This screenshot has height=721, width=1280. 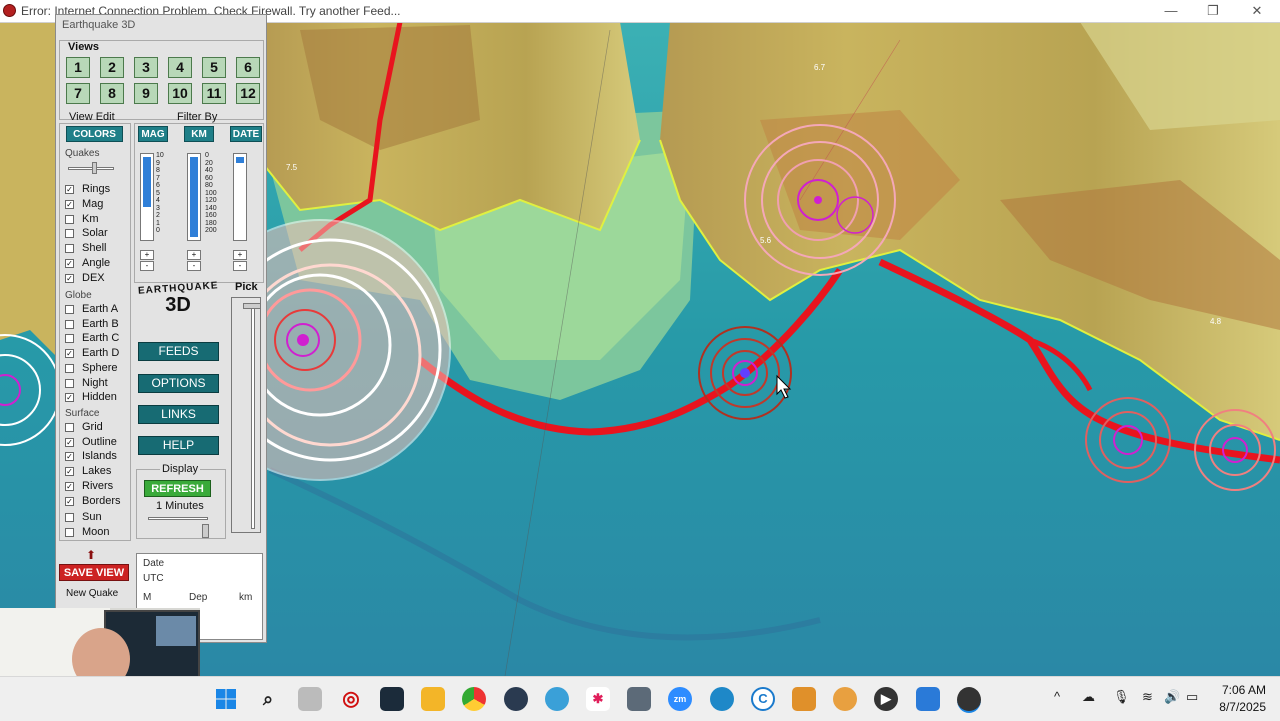 What do you see at coordinates (1242, 699) in the screenshot?
I see `system-clock: 7:06 AM 8/7/2025` at bounding box center [1242, 699].